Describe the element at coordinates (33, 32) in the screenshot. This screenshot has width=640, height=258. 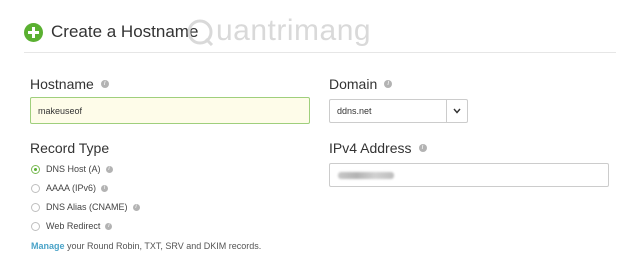
I see `plus-circle-icon` at that location.